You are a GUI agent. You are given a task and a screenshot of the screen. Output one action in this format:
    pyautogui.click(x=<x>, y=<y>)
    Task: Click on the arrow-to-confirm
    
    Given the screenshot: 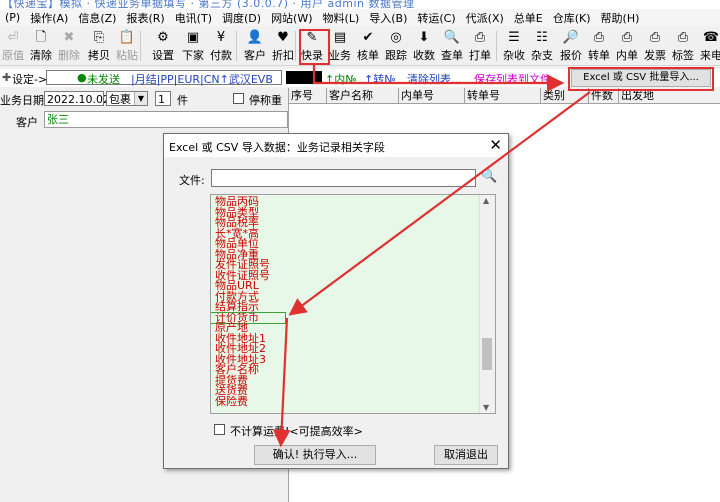 What is the action you would take?
    pyautogui.click(x=281, y=382)
    